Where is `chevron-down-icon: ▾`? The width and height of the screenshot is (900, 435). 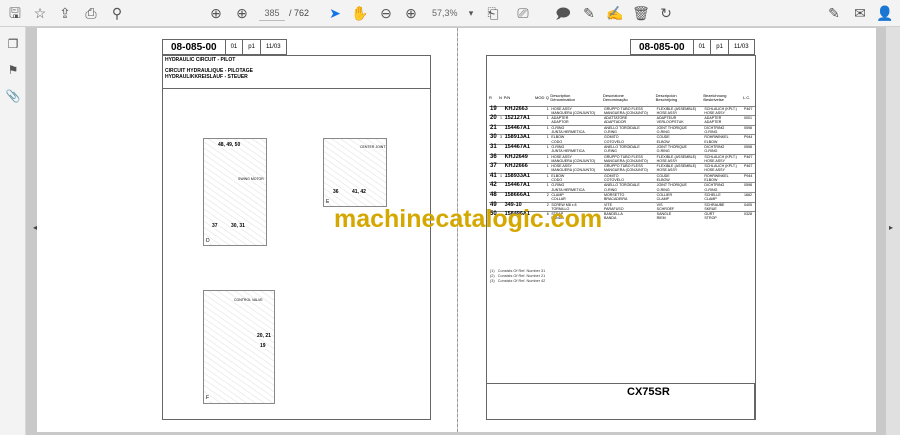 chevron-down-icon: ▾ is located at coordinates (471, 13).